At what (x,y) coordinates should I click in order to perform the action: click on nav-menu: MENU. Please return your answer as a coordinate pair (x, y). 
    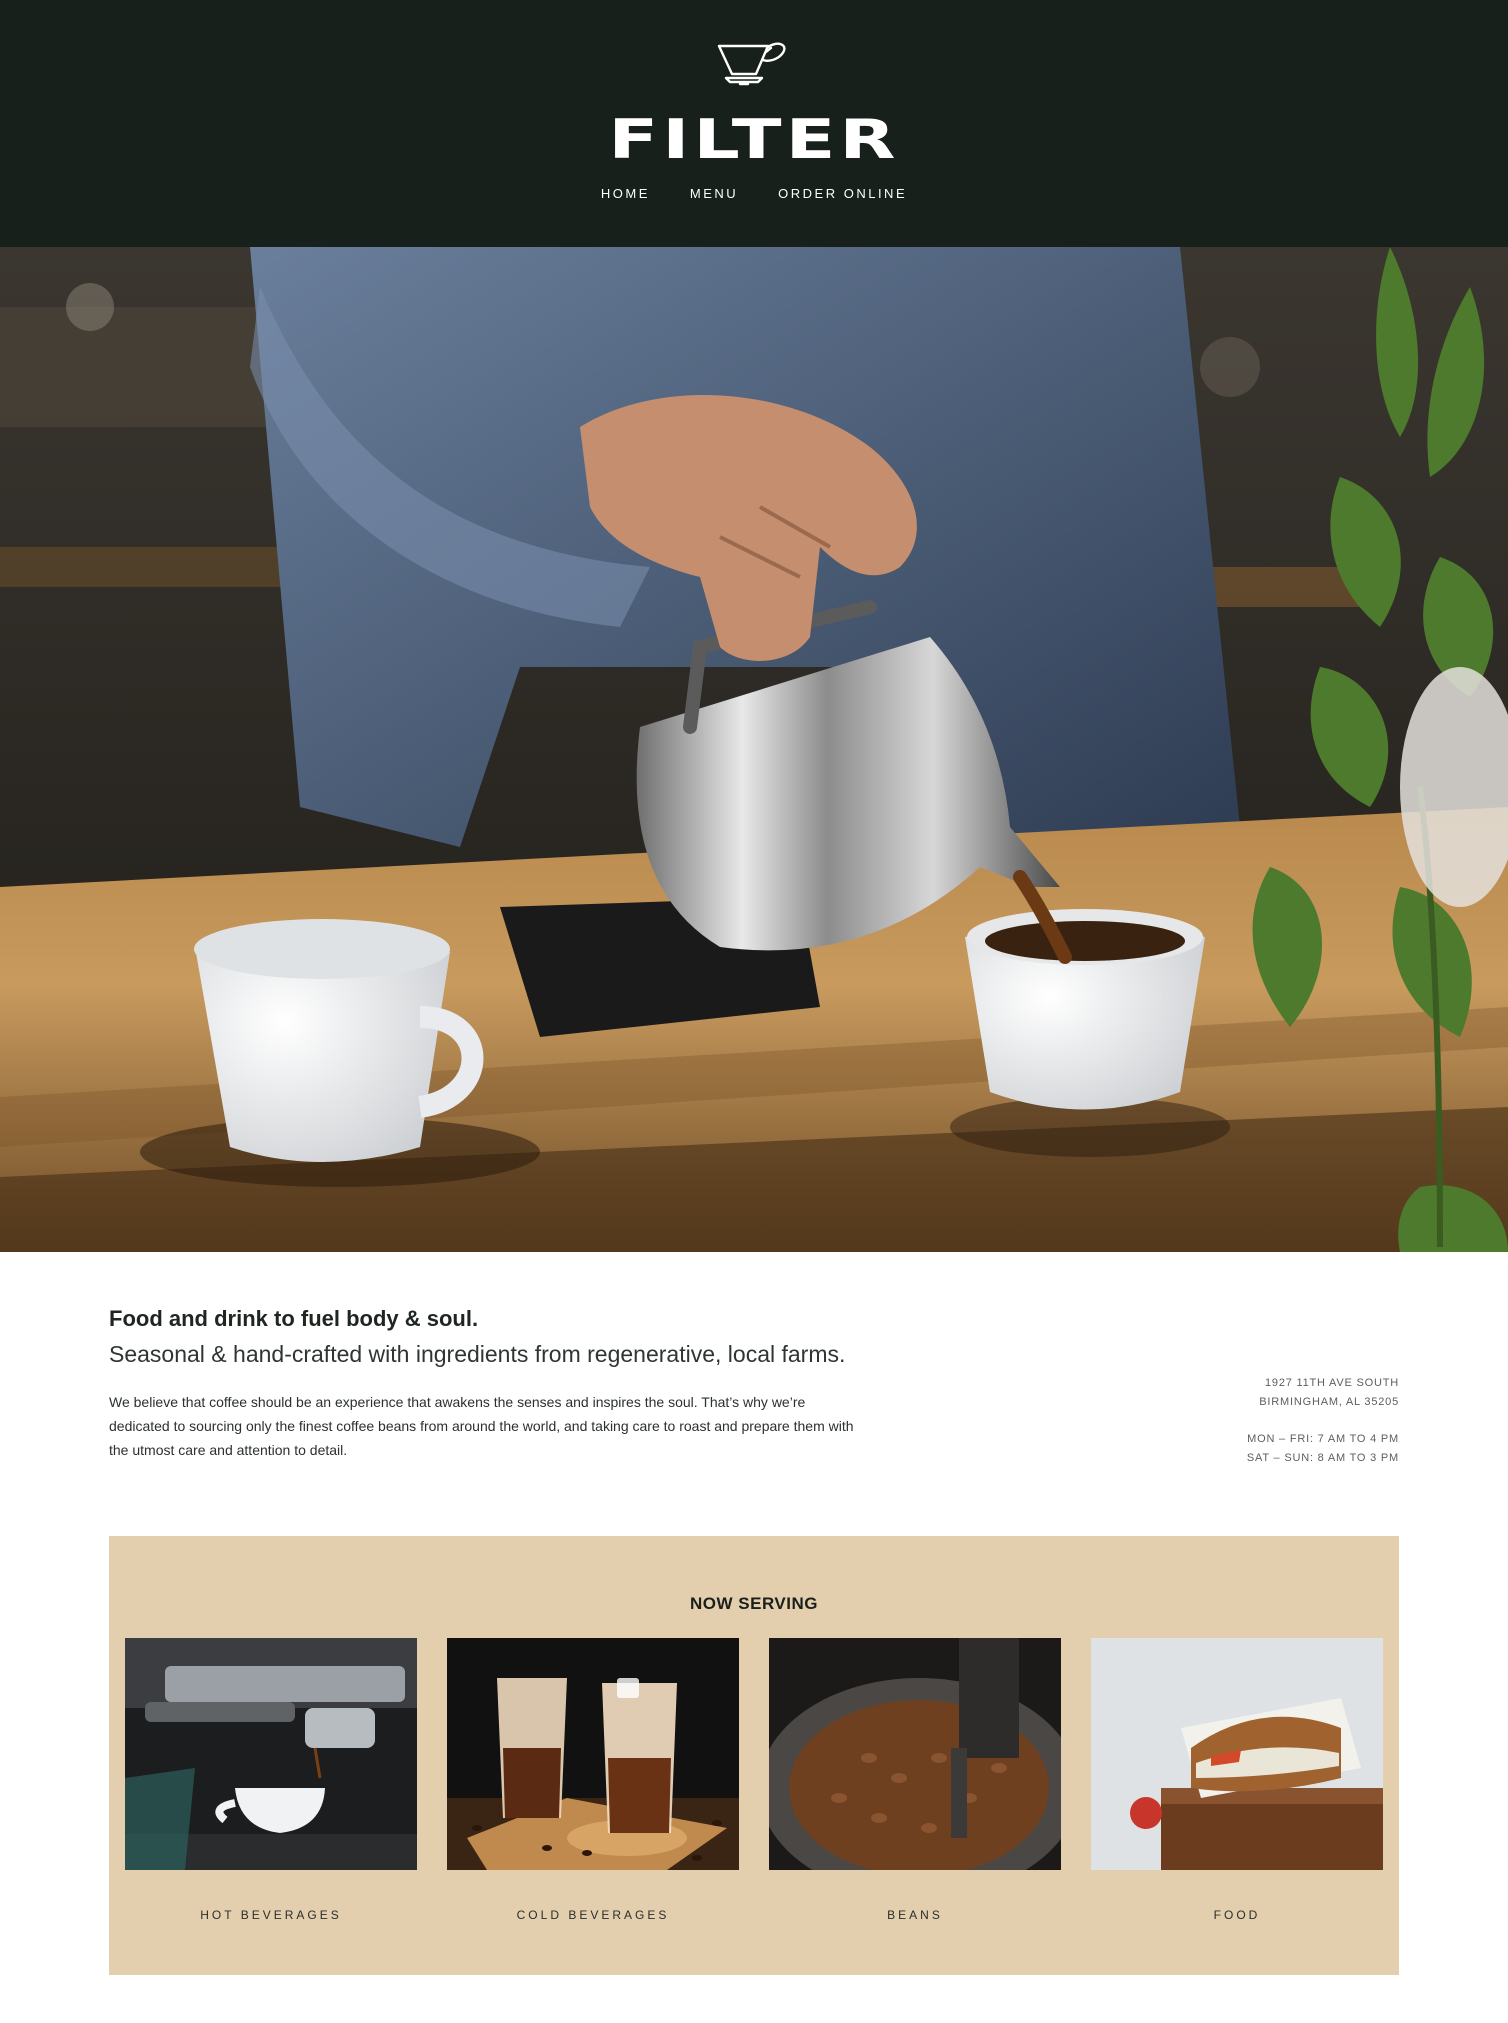
    Looking at the image, I should click on (714, 193).